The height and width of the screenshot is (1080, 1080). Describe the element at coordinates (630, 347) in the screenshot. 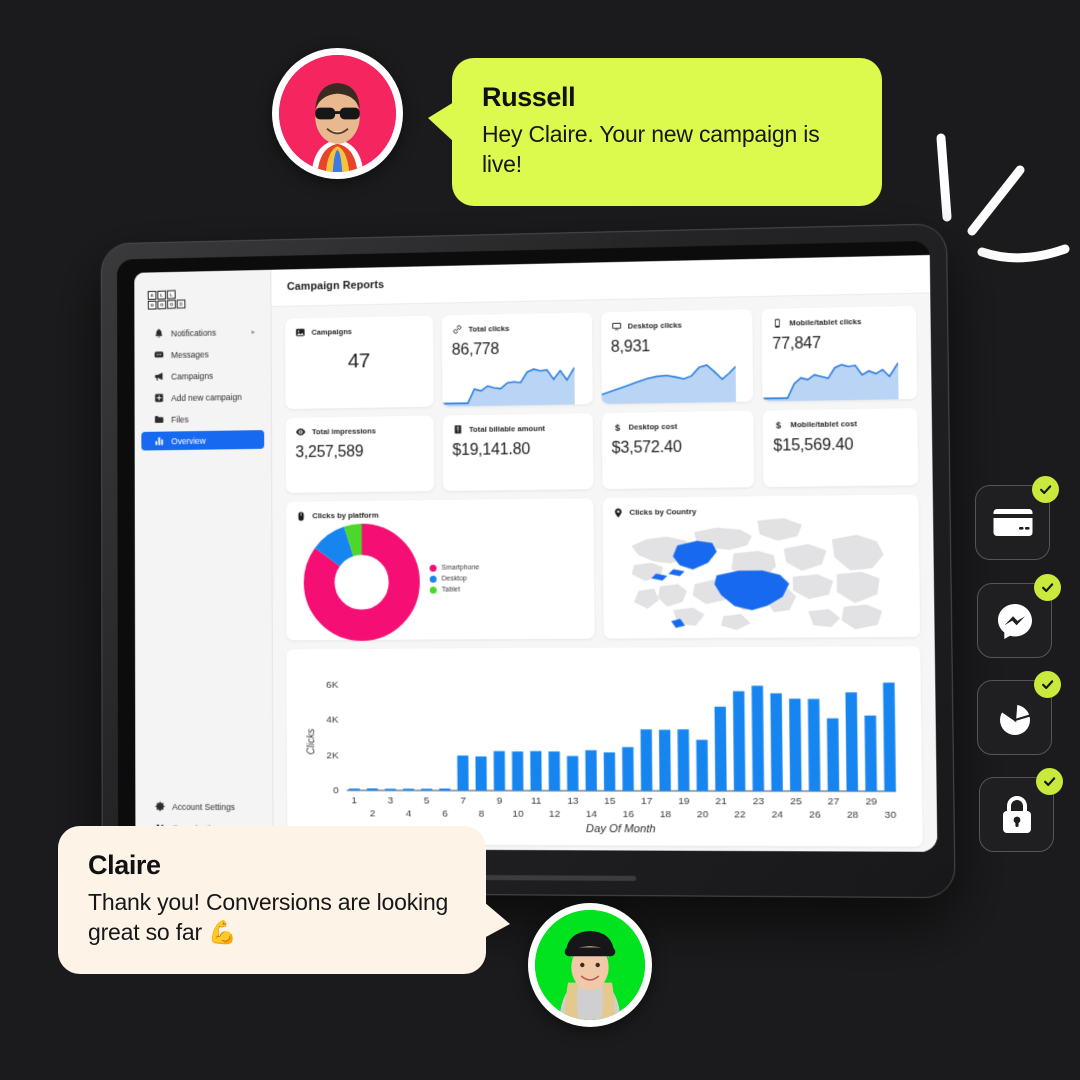

I see `kpi-value: 8,931` at that location.